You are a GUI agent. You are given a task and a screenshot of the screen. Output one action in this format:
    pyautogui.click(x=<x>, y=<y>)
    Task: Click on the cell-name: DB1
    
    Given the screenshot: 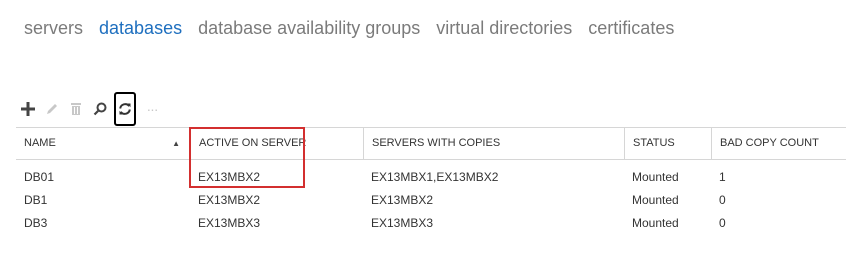 What is the action you would take?
    pyautogui.click(x=36, y=200)
    